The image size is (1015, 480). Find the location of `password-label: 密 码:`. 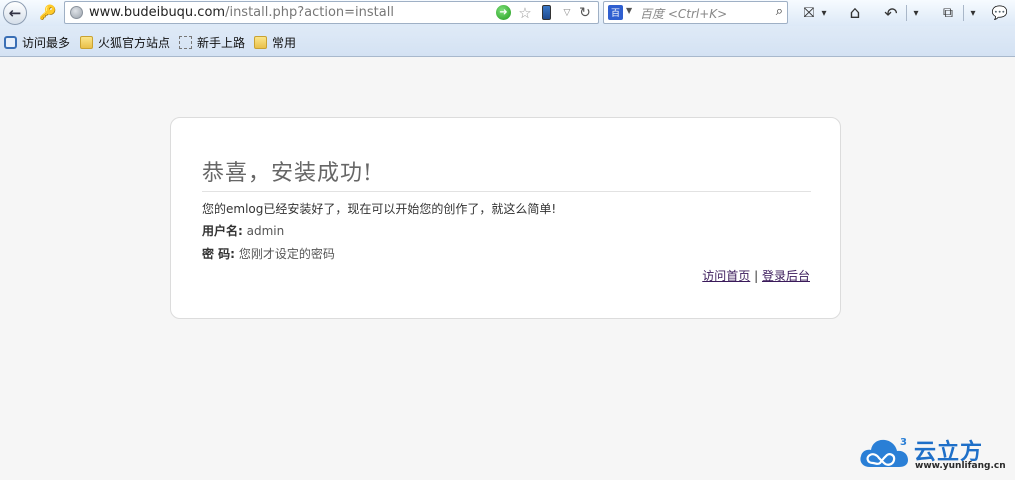

password-label: 密 码: is located at coordinates (218, 254).